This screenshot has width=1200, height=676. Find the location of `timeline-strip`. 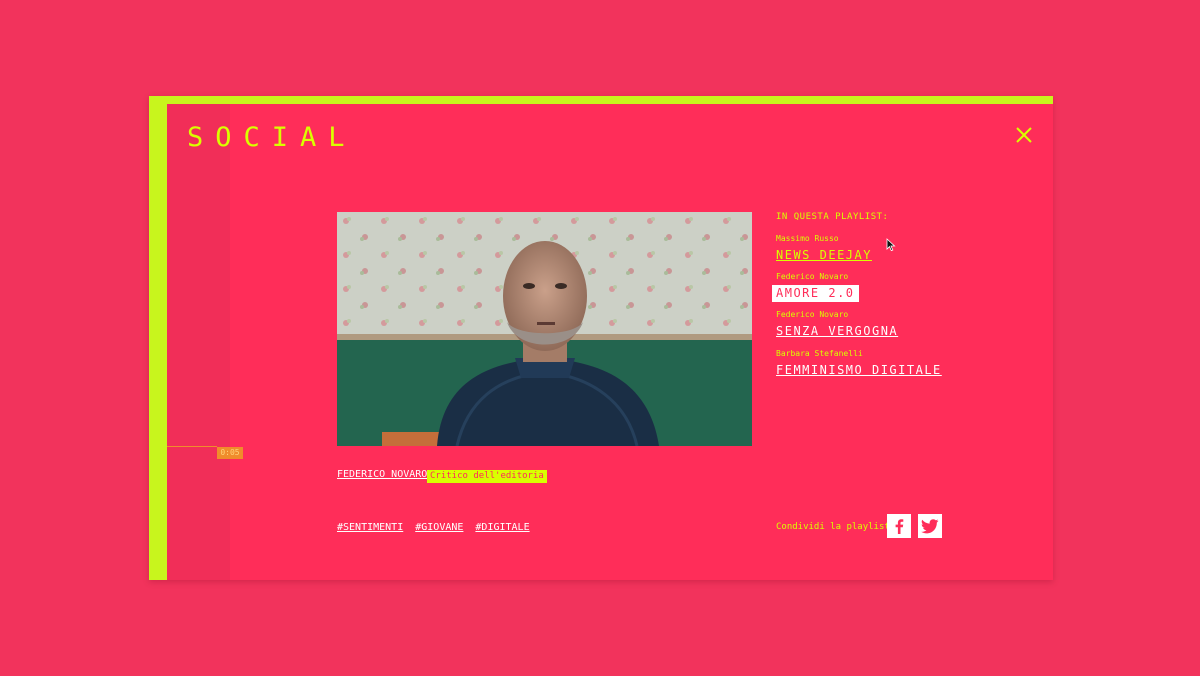

timeline-strip is located at coordinates (198, 342).